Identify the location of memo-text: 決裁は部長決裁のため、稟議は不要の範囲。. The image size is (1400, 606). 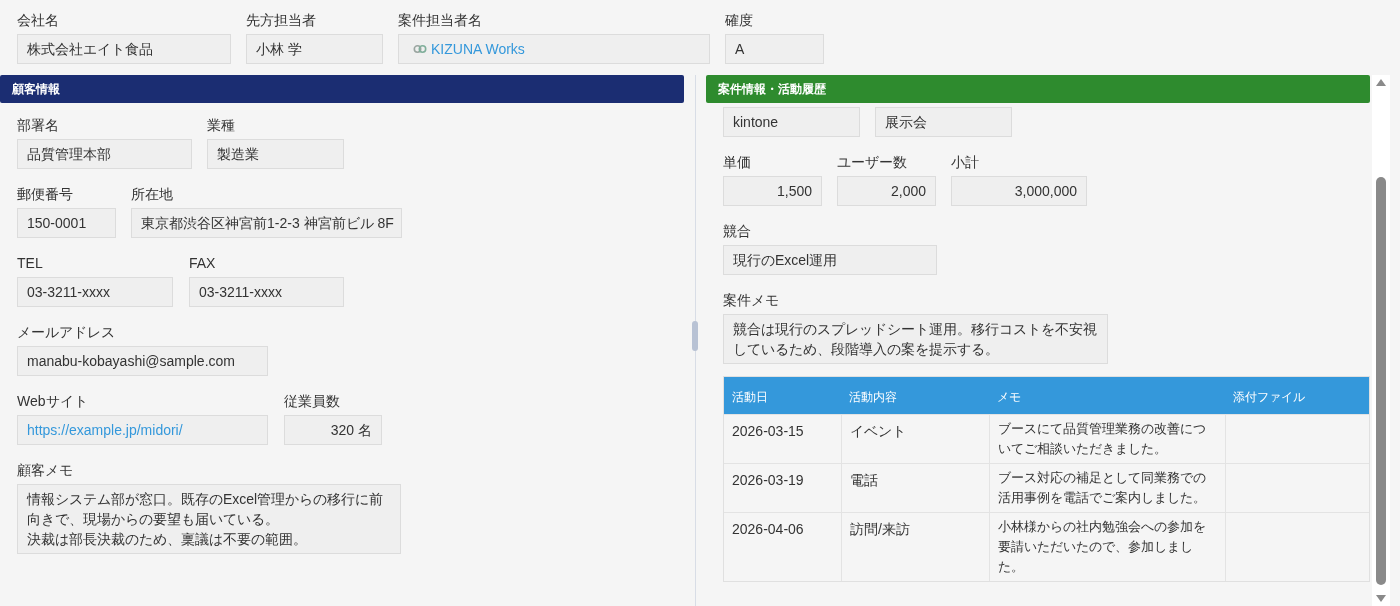
(167, 539).